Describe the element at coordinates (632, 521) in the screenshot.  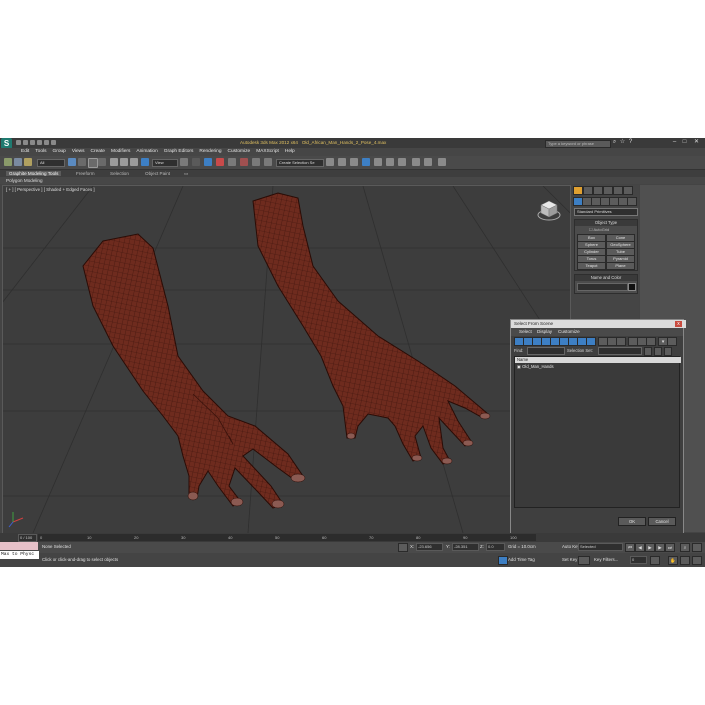
I see `ok-button: OK` at that location.